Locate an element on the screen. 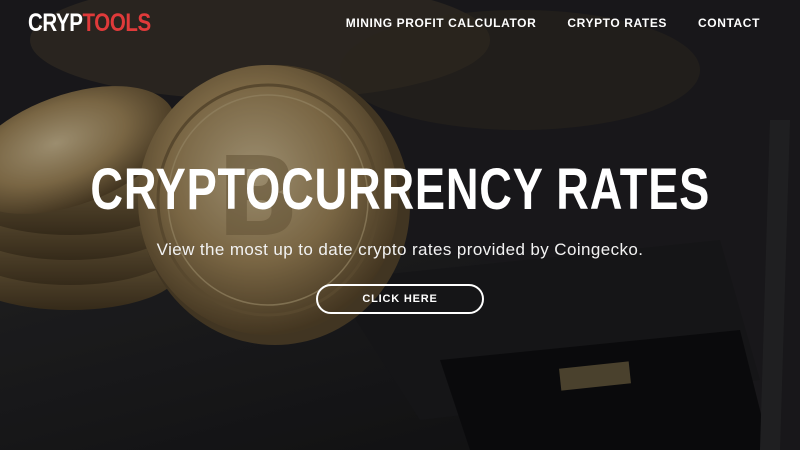 The height and width of the screenshot is (450, 800). site-logo: CRYPTOOLS is located at coordinates (89, 23).